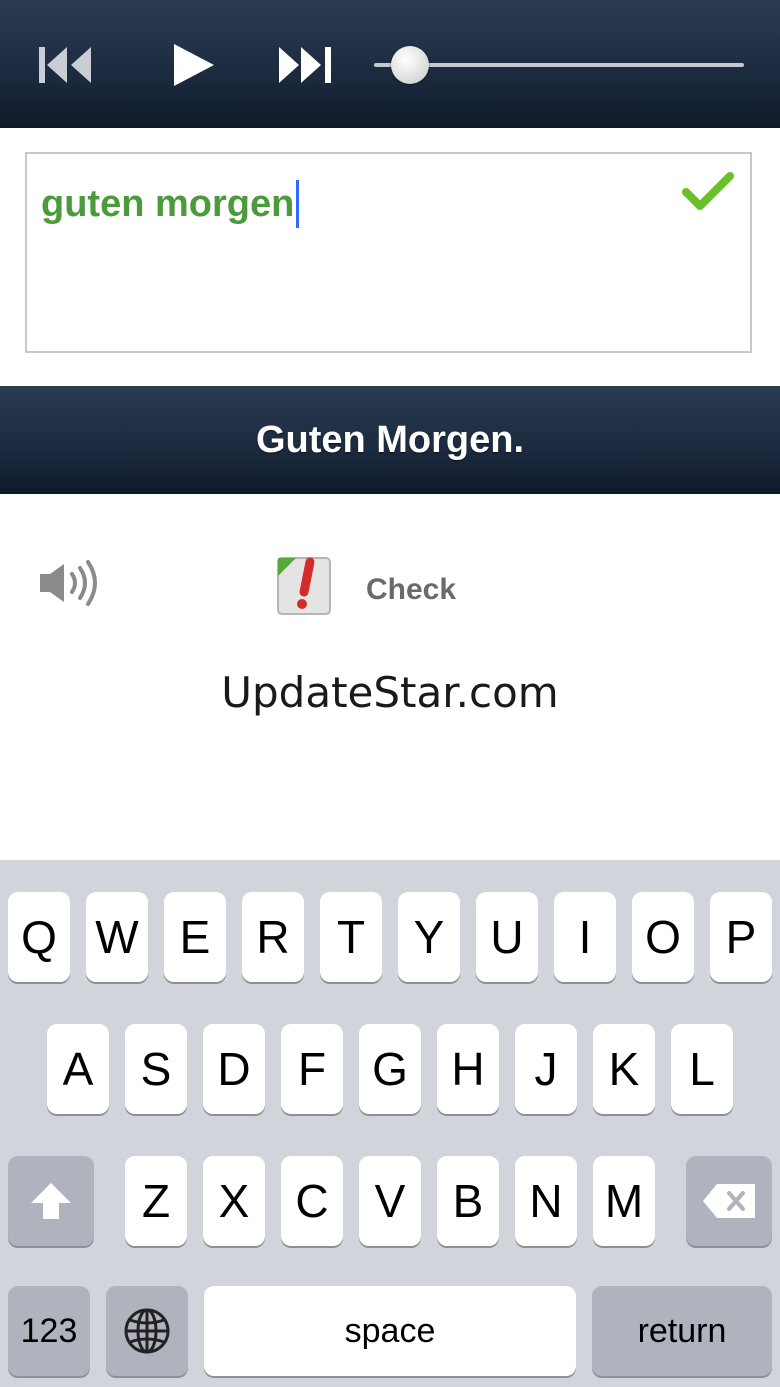  I want to click on slider-thumb, so click(409, 65).